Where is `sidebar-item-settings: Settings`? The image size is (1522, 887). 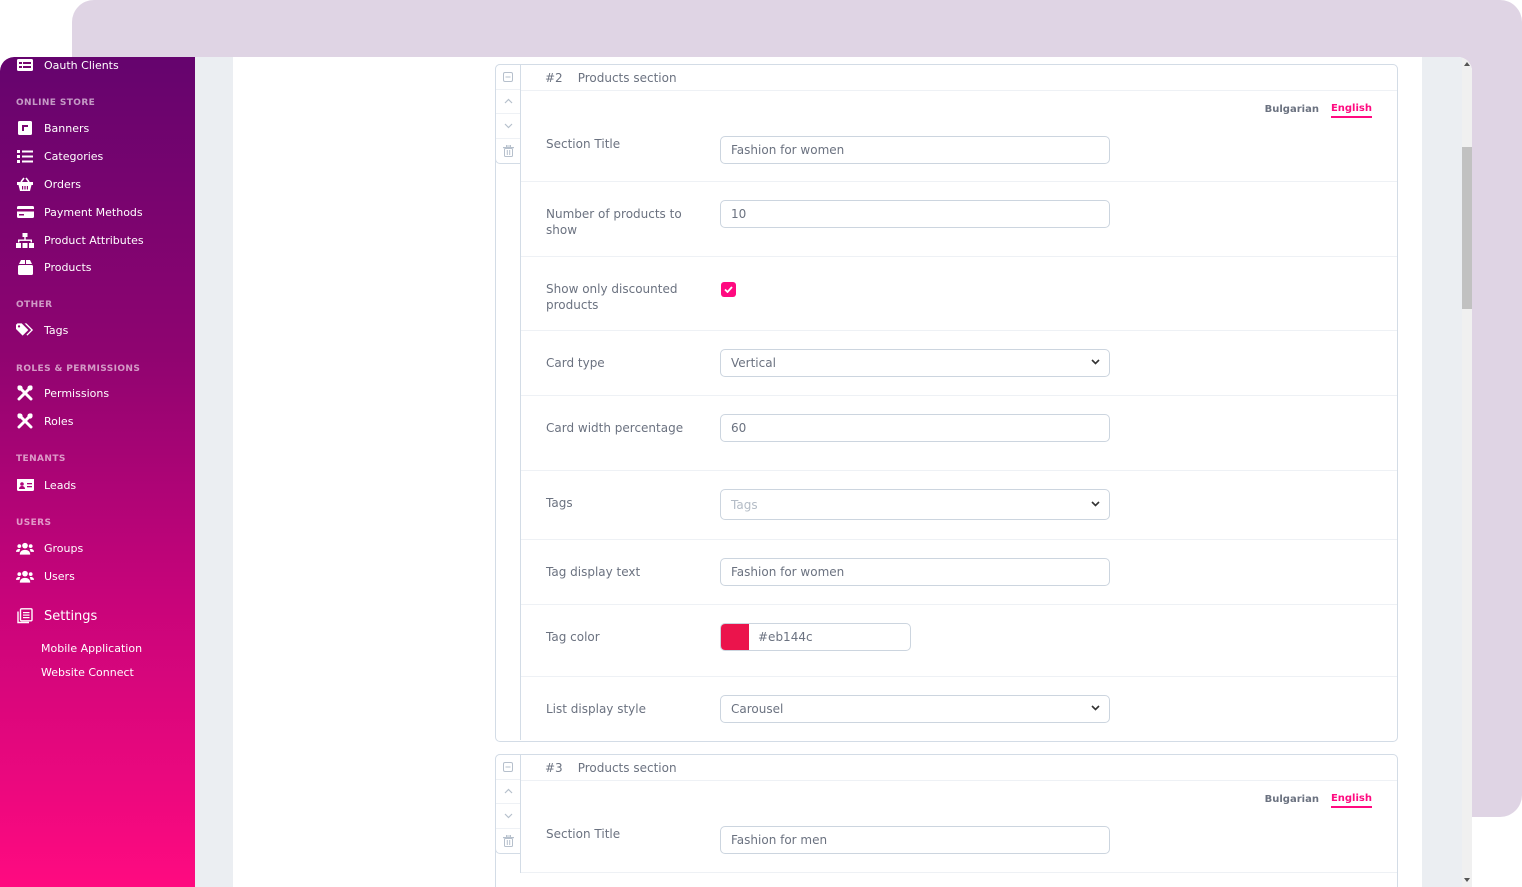 sidebar-item-settings: Settings is located at coordinates (56, 616).